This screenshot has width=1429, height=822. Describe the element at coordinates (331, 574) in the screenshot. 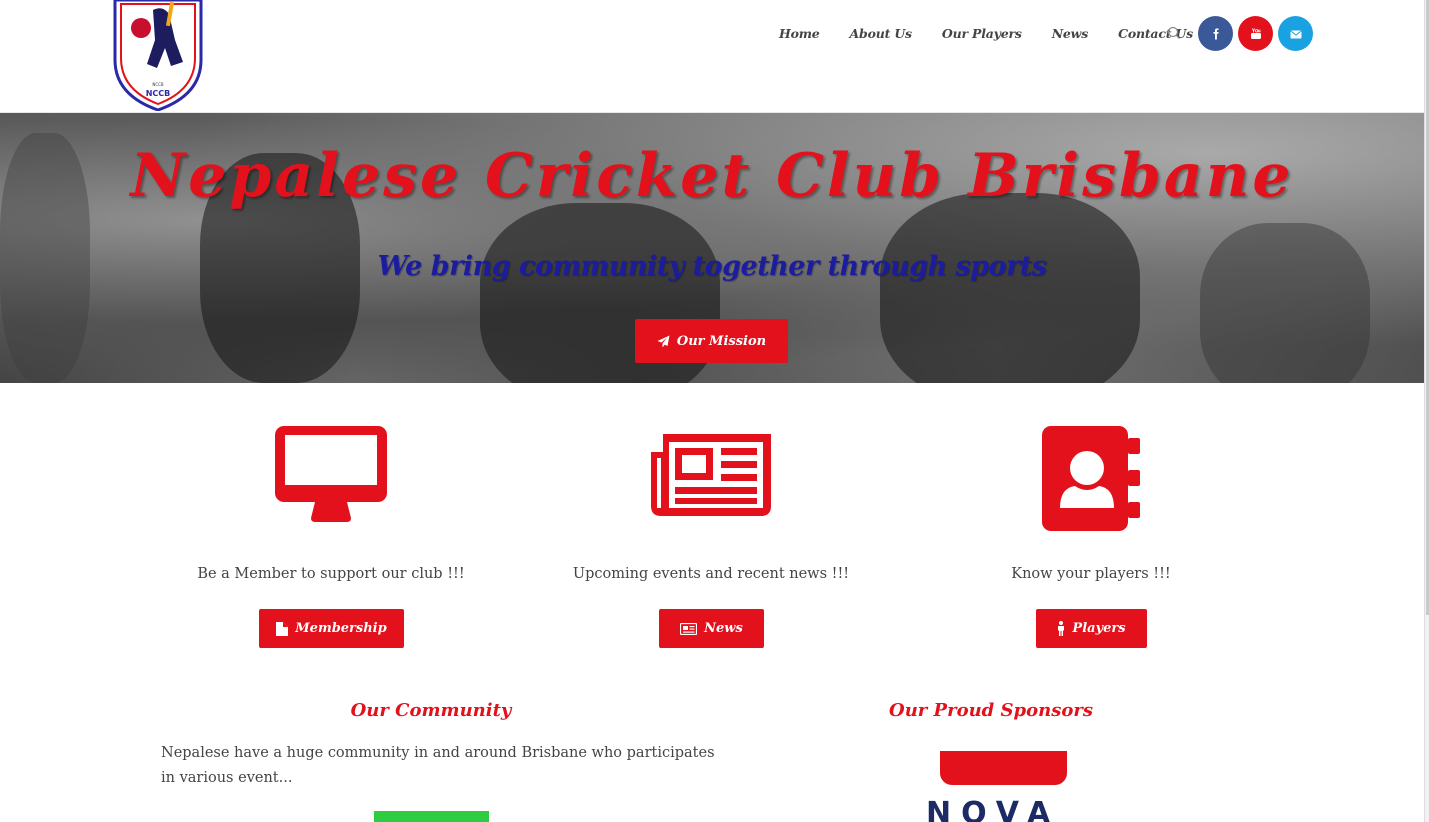

I see `membership-text: Be a Member to support our club !!!` at that location.